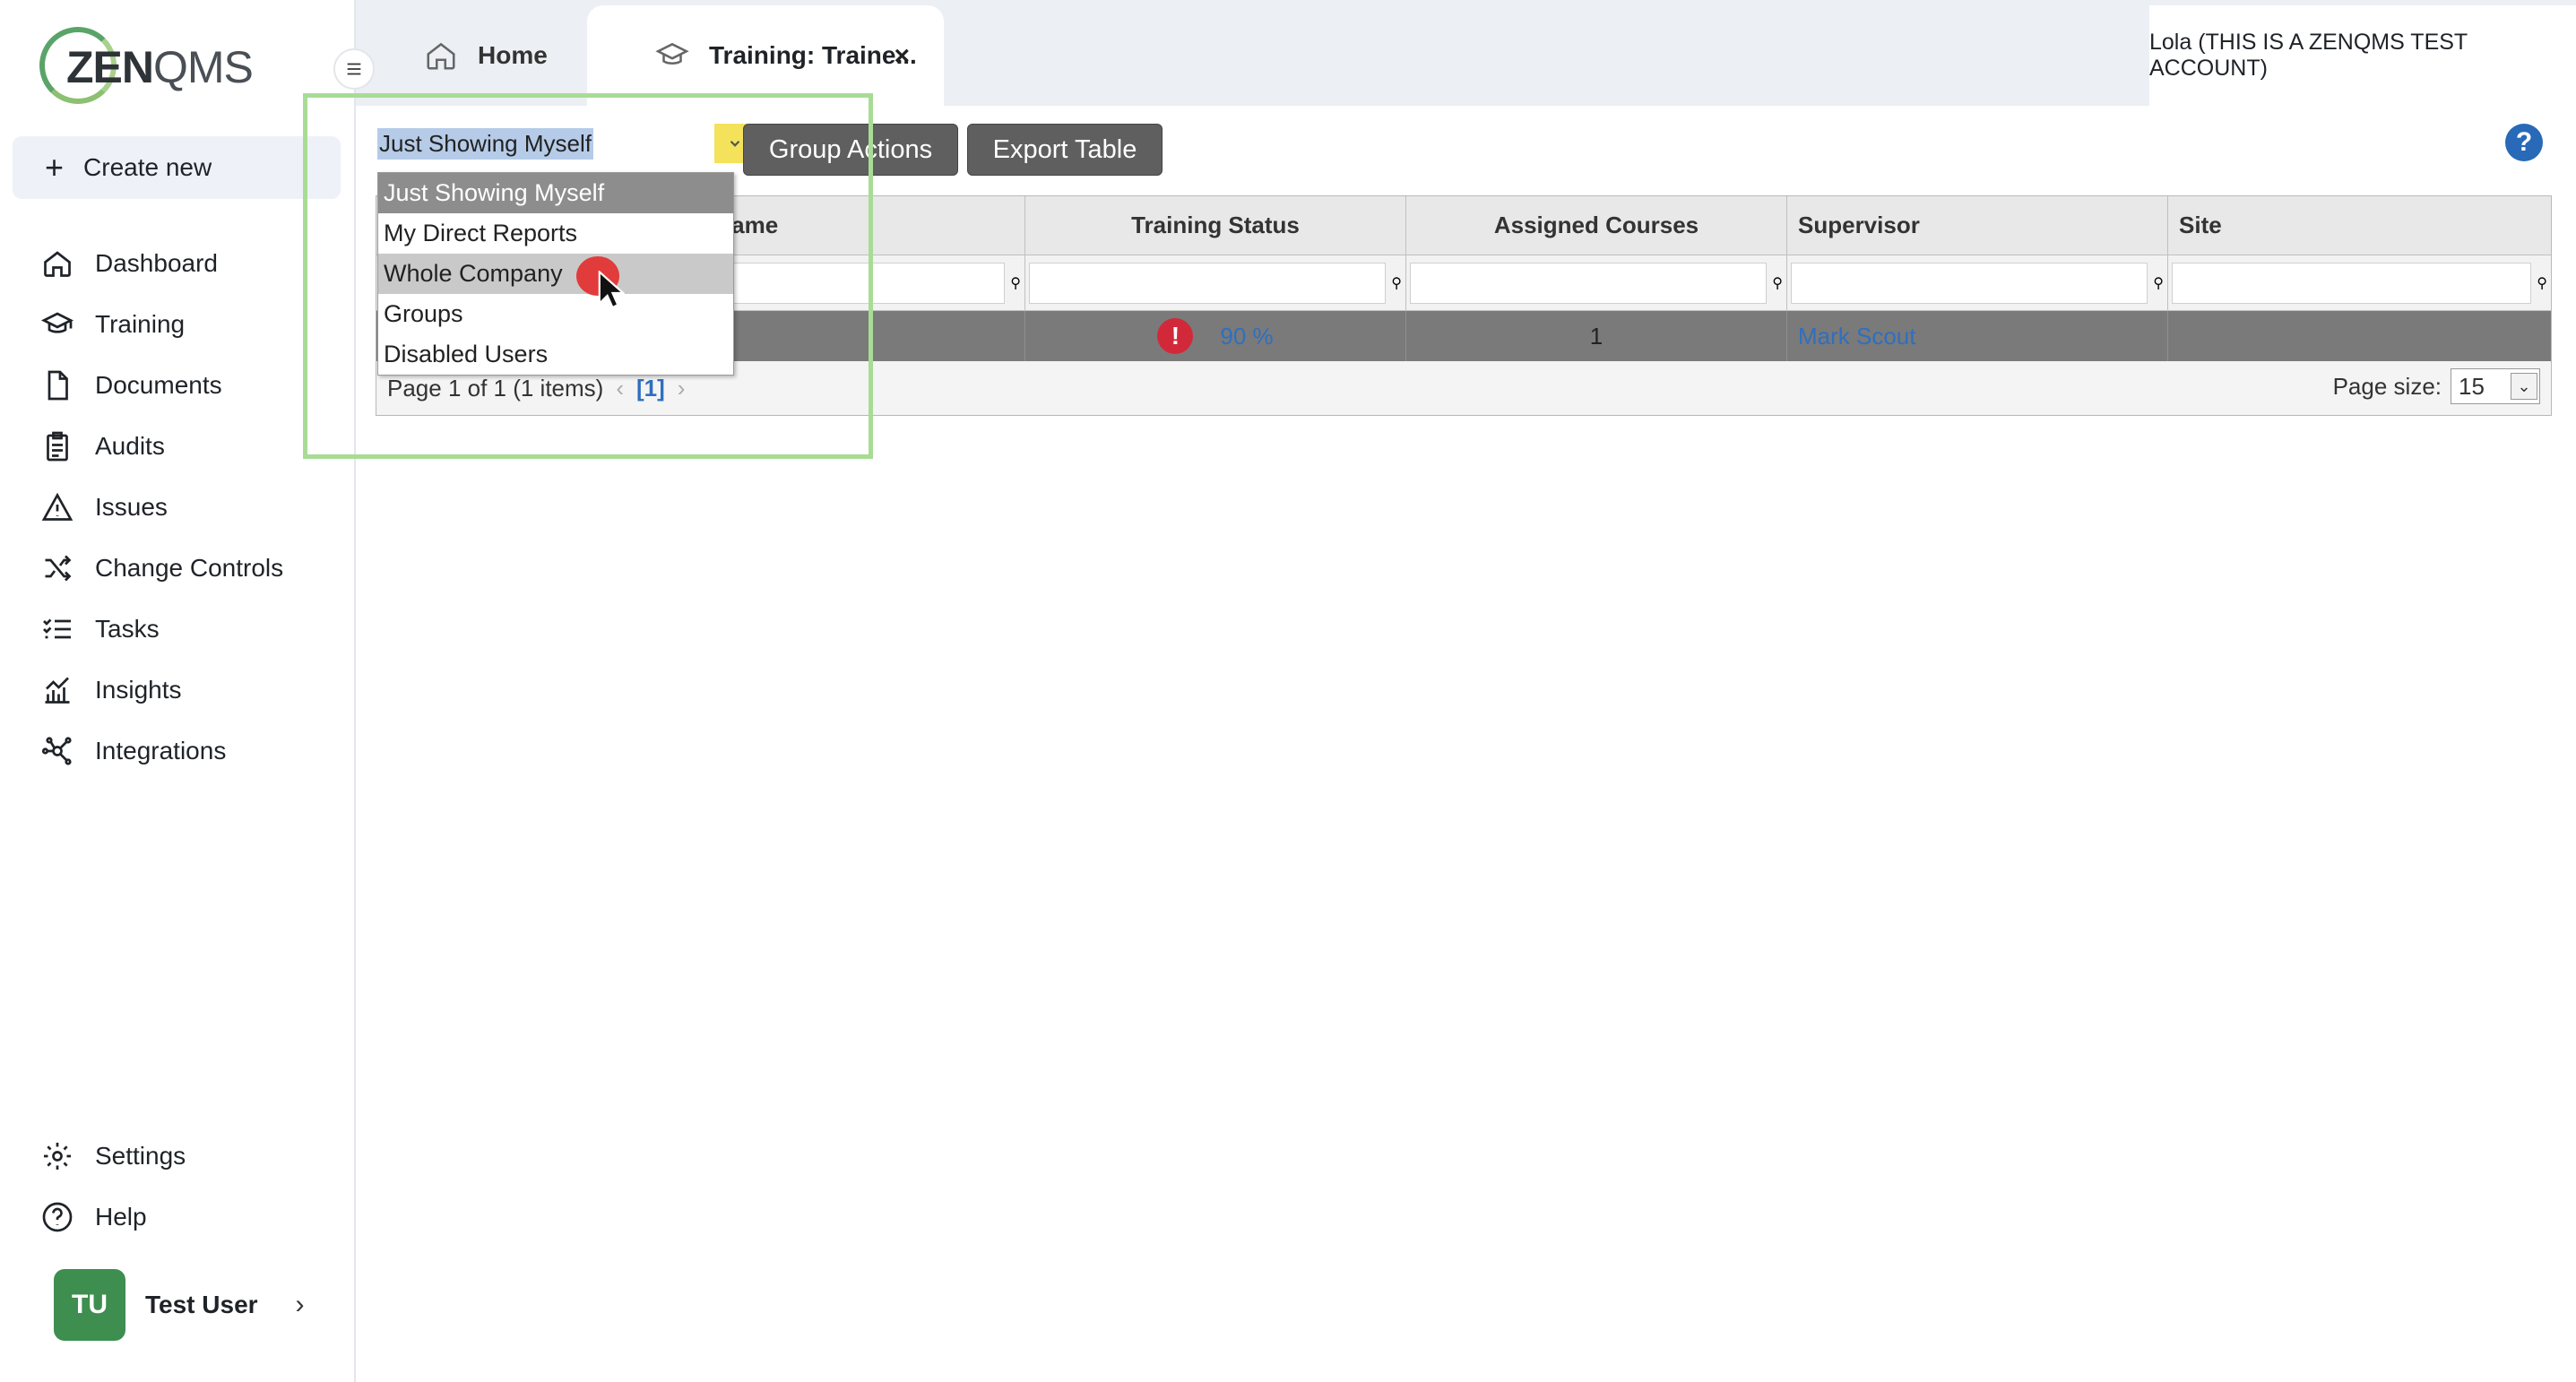  What do you see at coordinates (57, 690) in the screenshot?
I see `chart-icon` at bounding box center [57, 690].